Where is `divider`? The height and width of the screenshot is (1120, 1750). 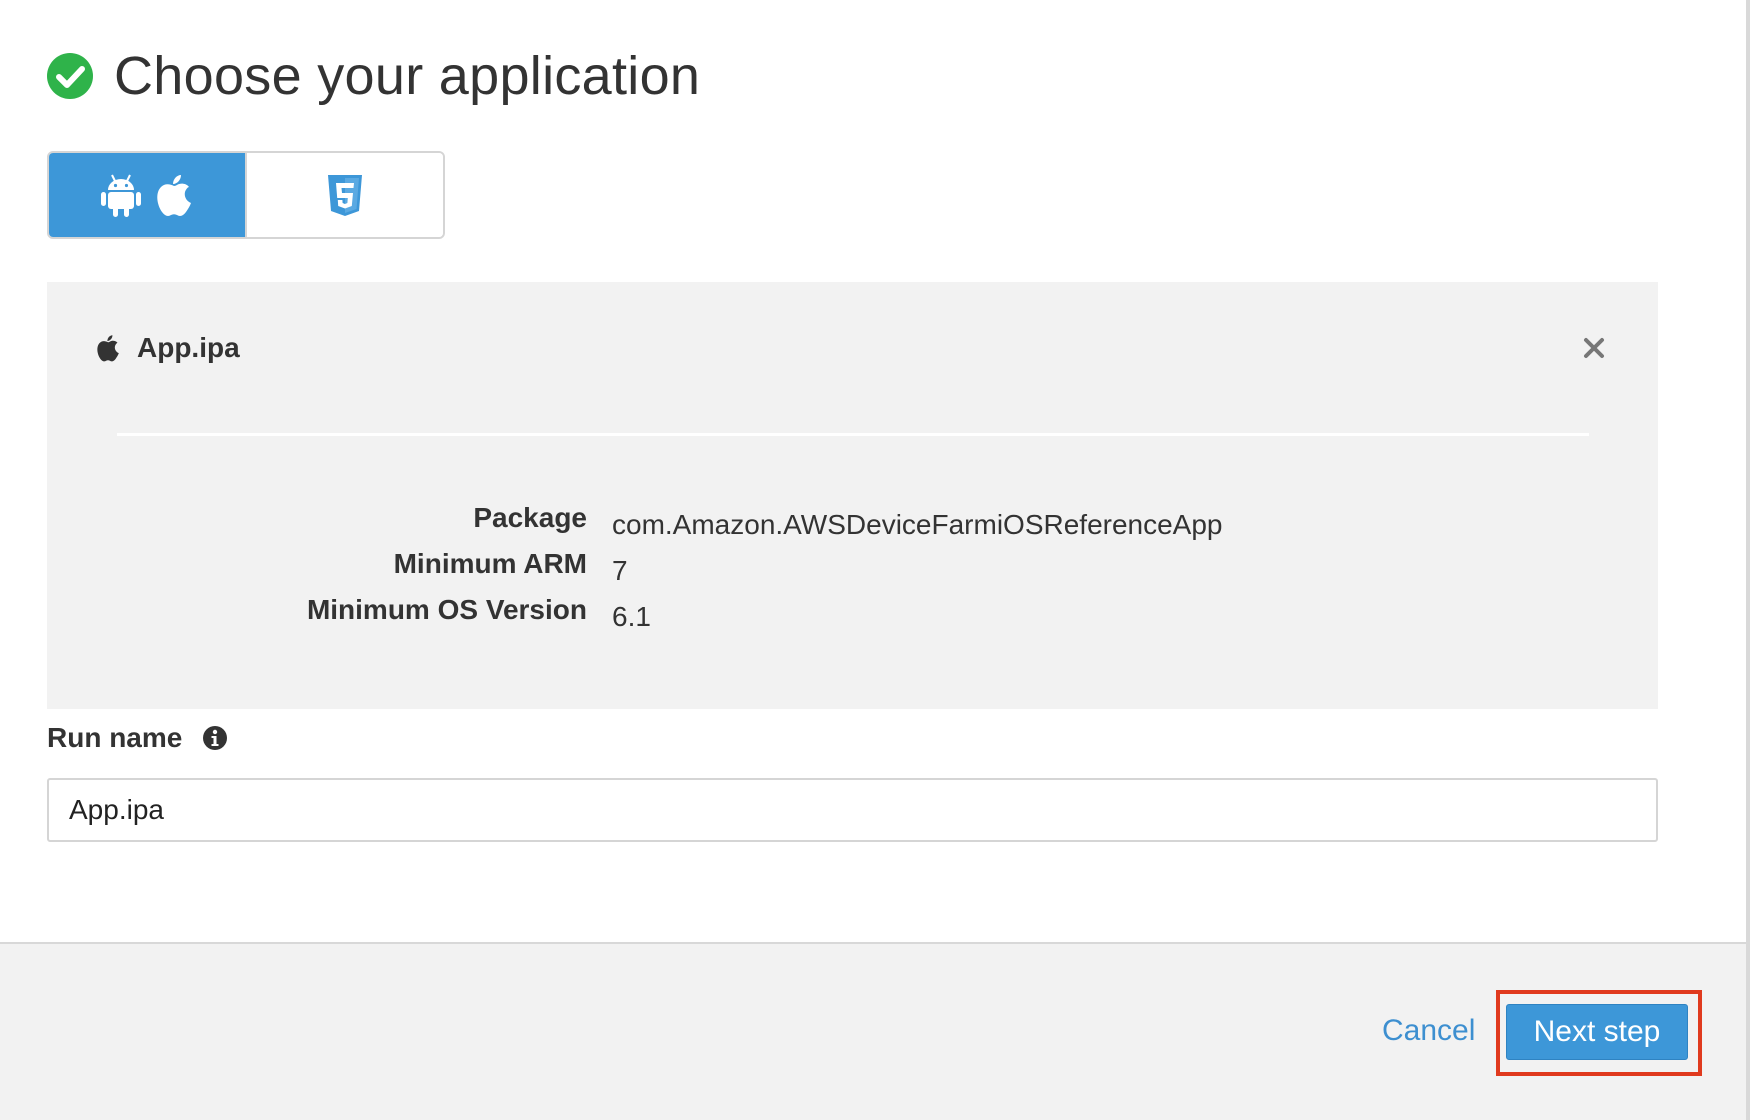
divider is located at coordinates (853, 434).